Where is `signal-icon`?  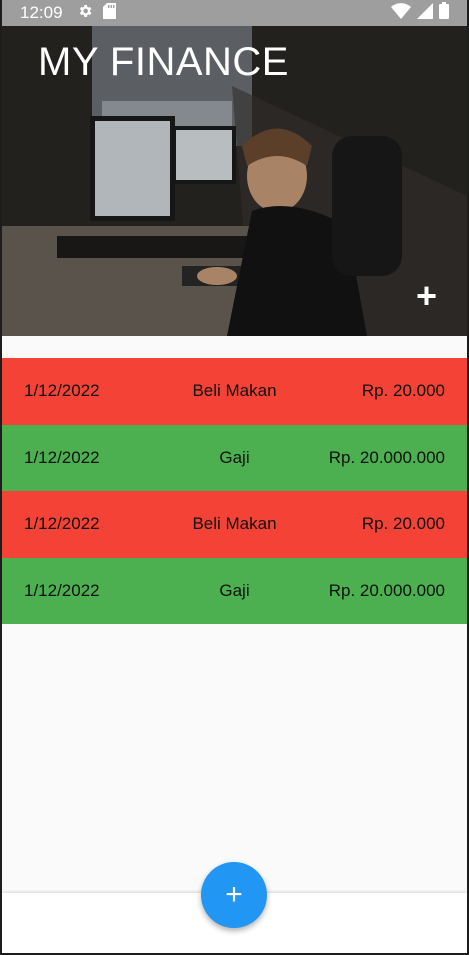
signal-icon is located at coordinates (425, 13).